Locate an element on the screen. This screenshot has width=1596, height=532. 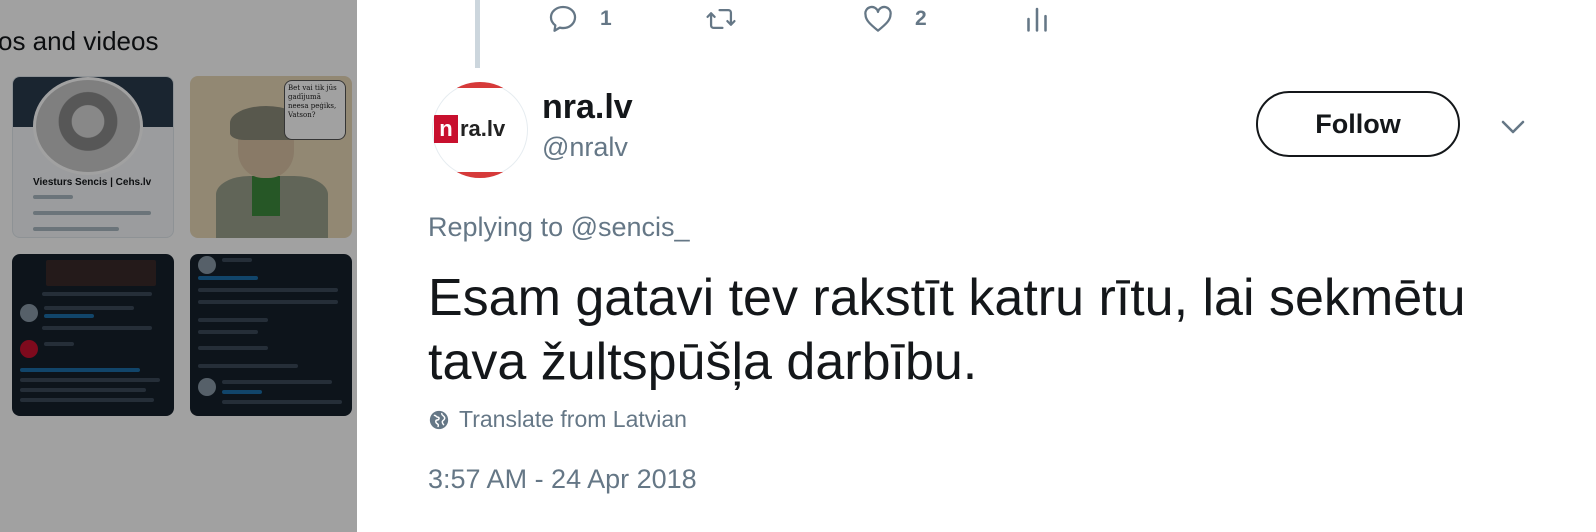
globe-icon is located at coordinates (439, 419).